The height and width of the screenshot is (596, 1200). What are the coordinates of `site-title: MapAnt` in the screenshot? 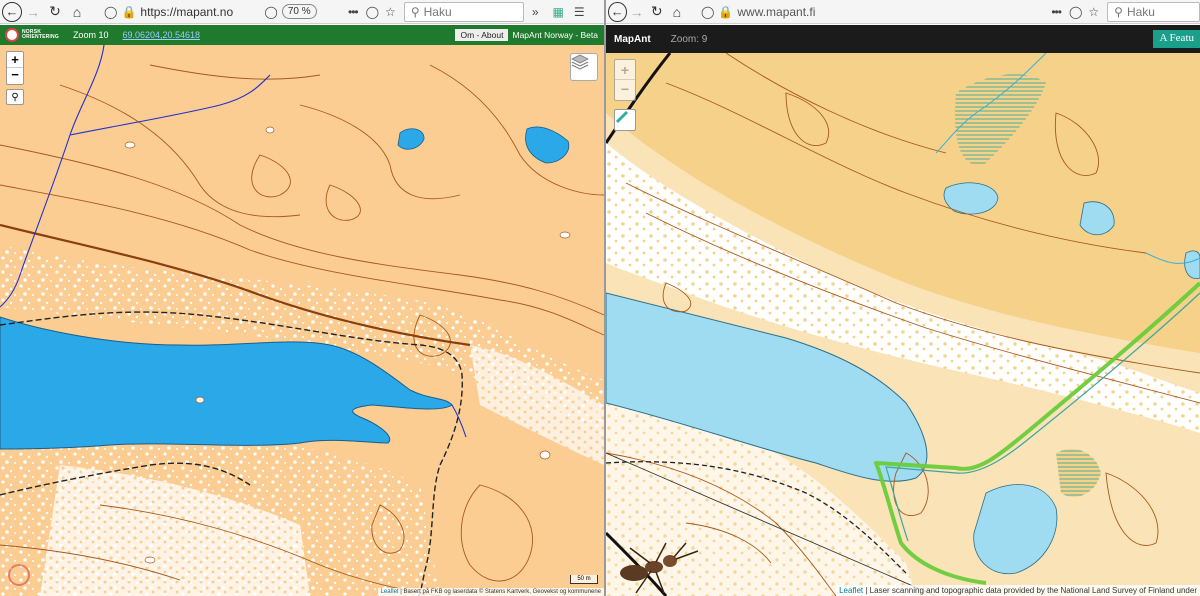 It's located at (632, 39).